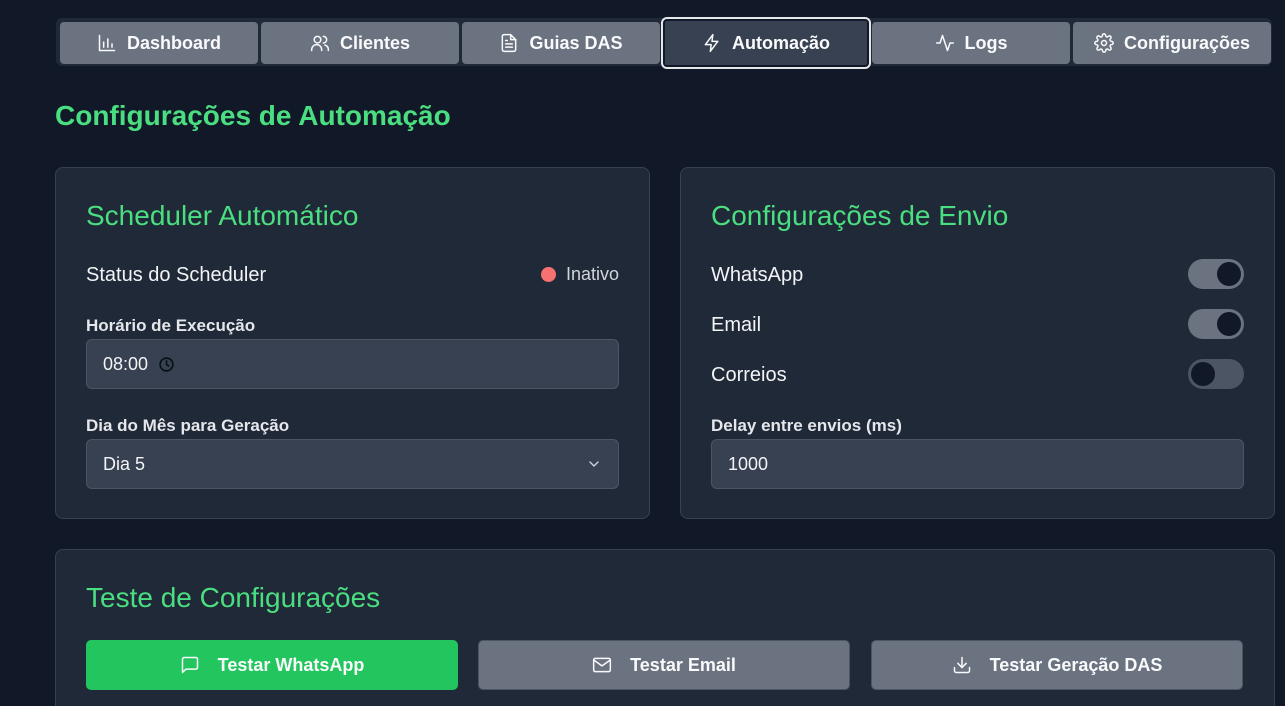 The width and height of the screenshot is (1285, 706). I want to click on delay-label: Delay entre envios (ms), so click(806, 425).